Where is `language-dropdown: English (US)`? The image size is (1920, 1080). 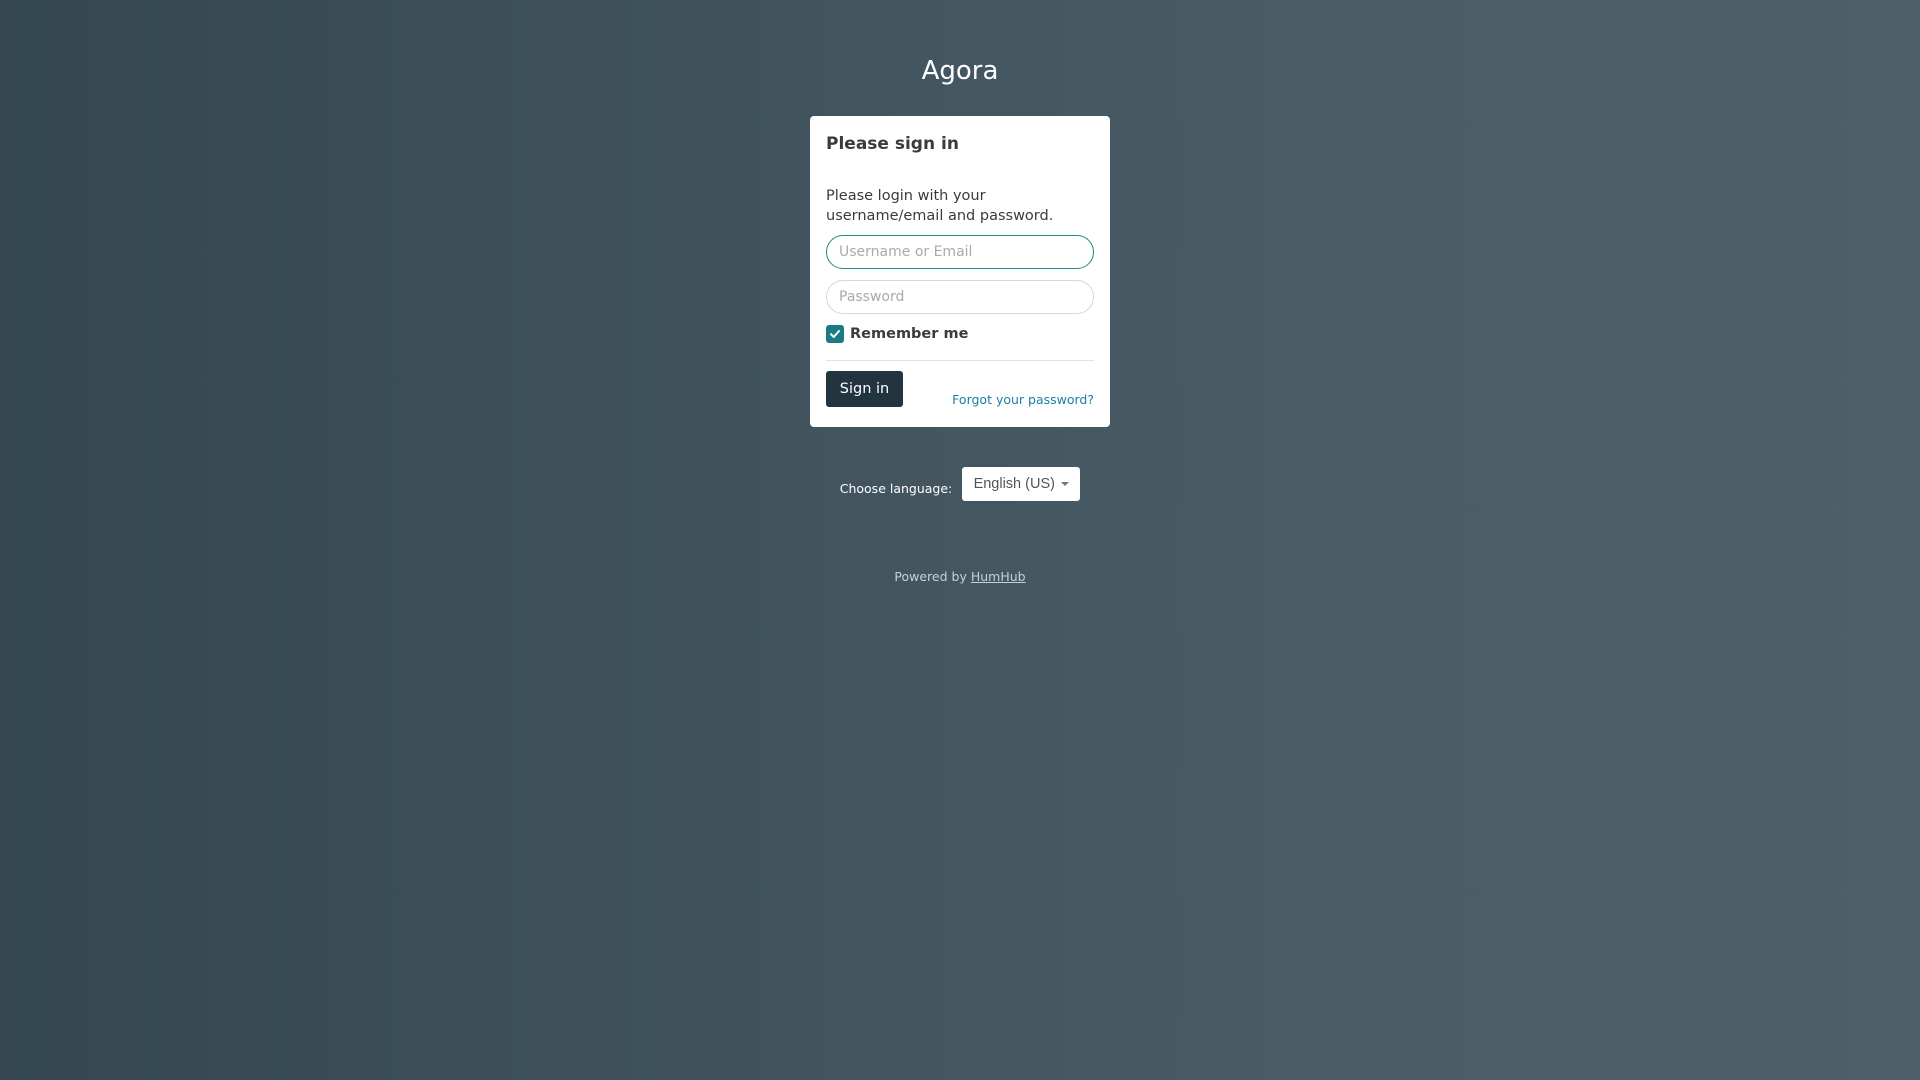 language-dropdown: English (US) is located at coordinates (1021, 484).